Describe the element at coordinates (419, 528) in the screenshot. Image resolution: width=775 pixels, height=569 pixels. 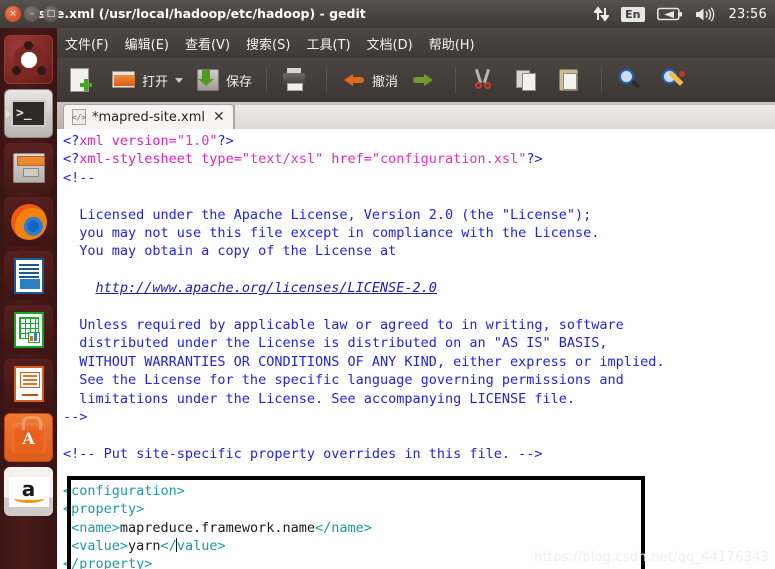
I see `editor-line: <name>mapreduce.framework.name</name>` at that location.